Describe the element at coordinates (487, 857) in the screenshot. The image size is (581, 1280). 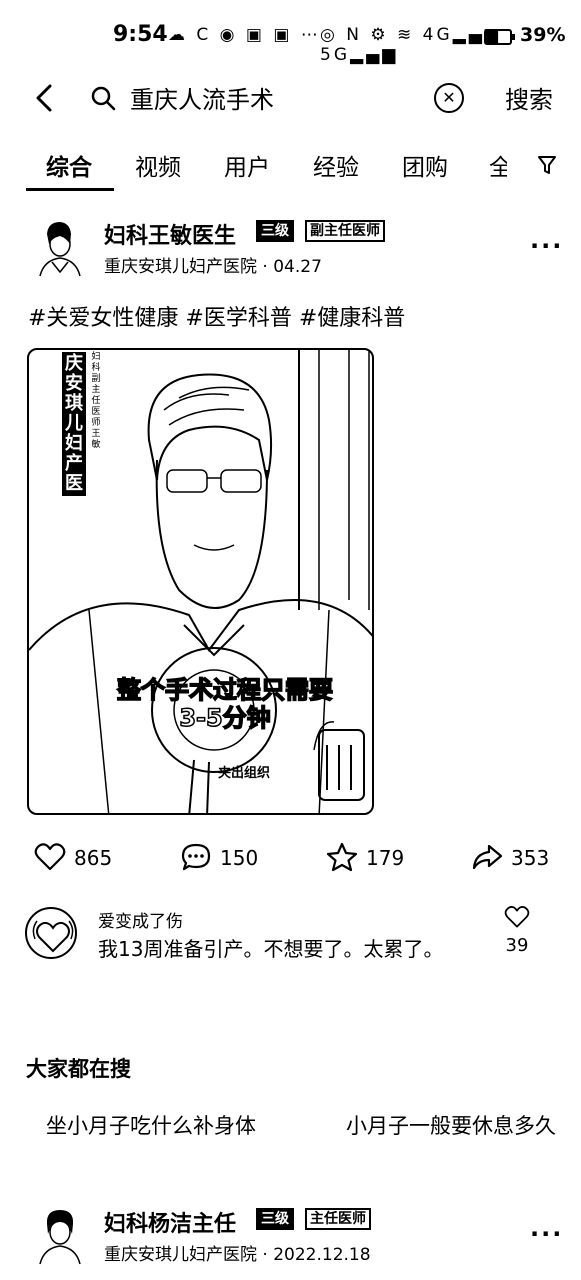
I see `share-icon` at that location.